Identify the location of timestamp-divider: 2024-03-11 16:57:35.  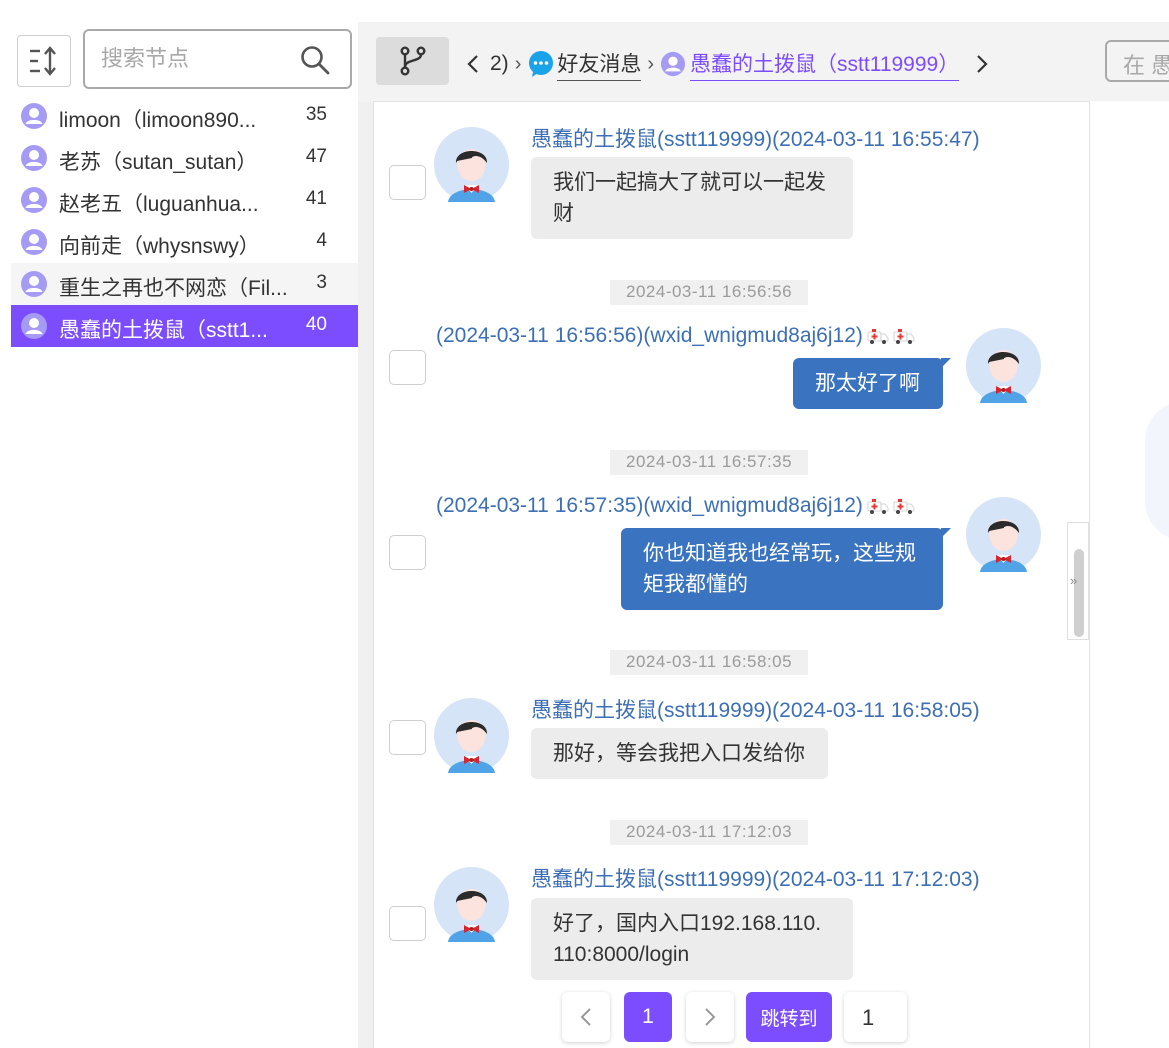
(709, 462).